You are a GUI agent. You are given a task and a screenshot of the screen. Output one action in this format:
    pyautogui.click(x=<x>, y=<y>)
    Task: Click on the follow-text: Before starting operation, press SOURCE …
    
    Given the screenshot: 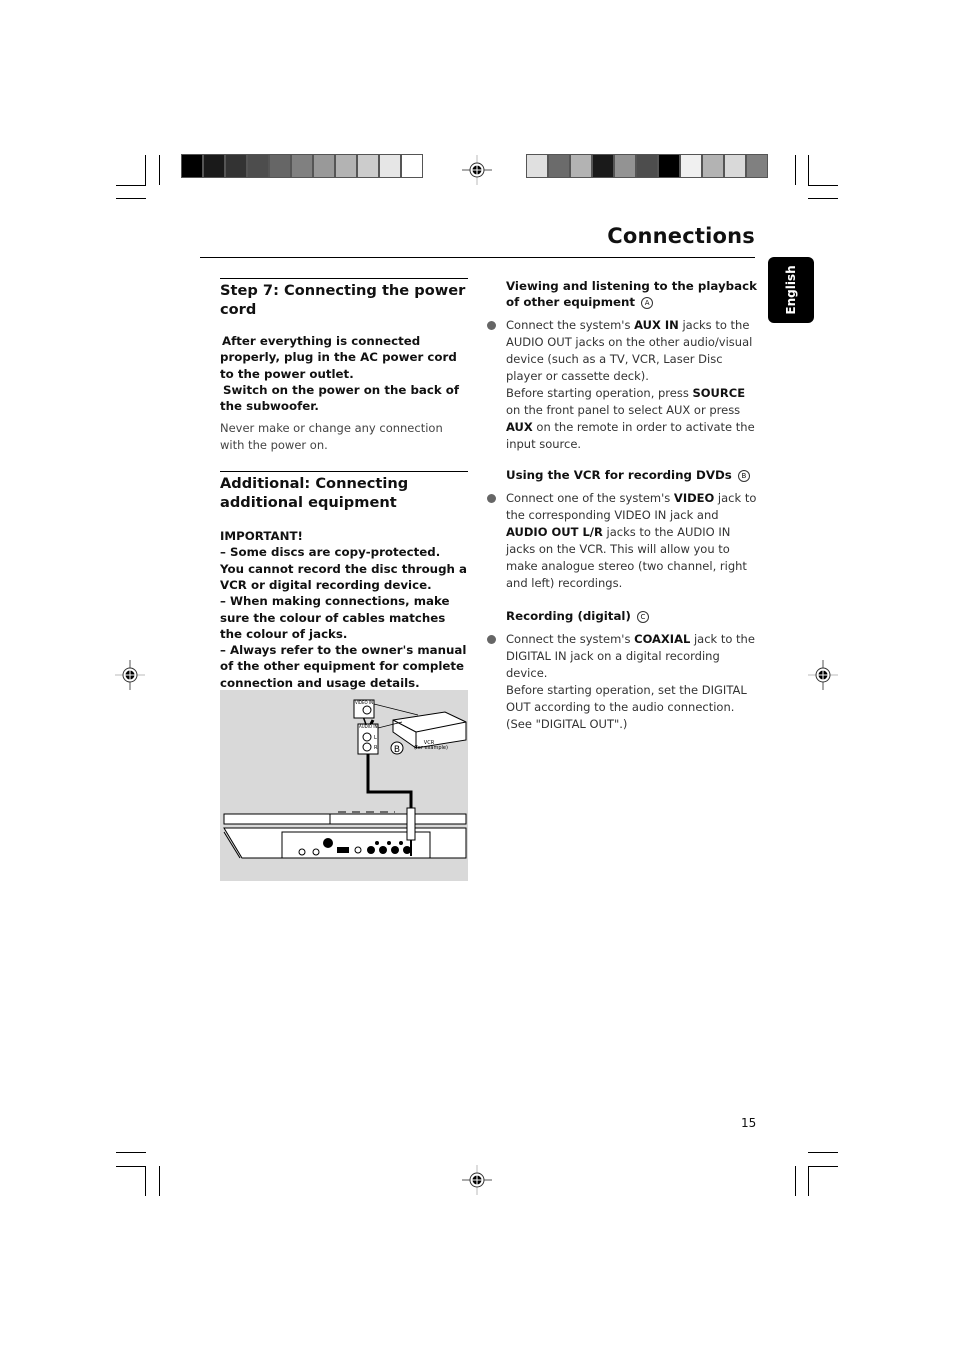 What is the action you would take?
    pyautogui.click(x=622, y=419)
    